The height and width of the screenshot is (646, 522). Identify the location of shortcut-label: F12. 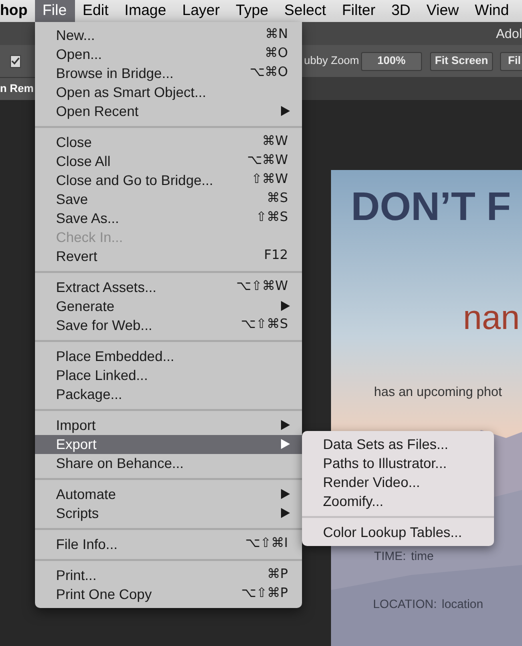
(276, 256).